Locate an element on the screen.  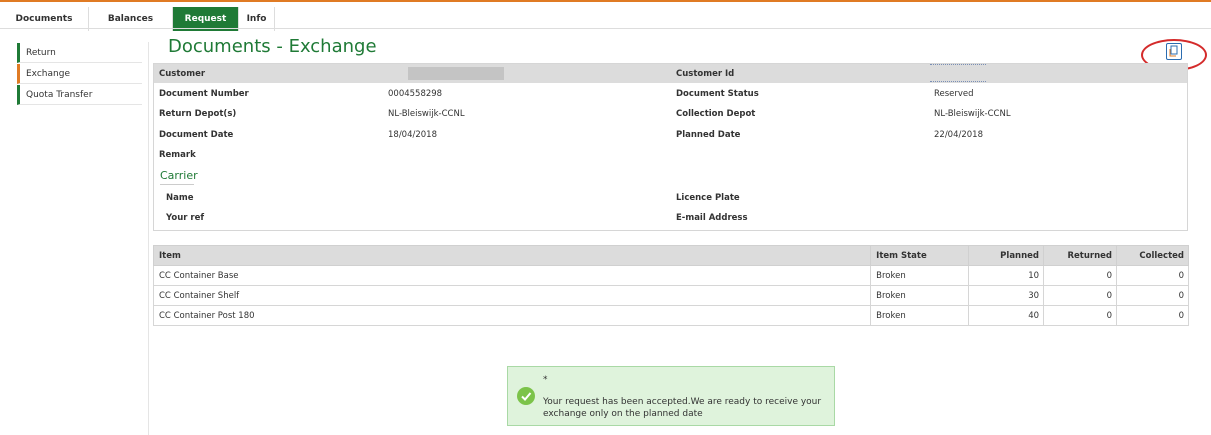
document-date-label: Document Date is located at coordinates (196, 135).